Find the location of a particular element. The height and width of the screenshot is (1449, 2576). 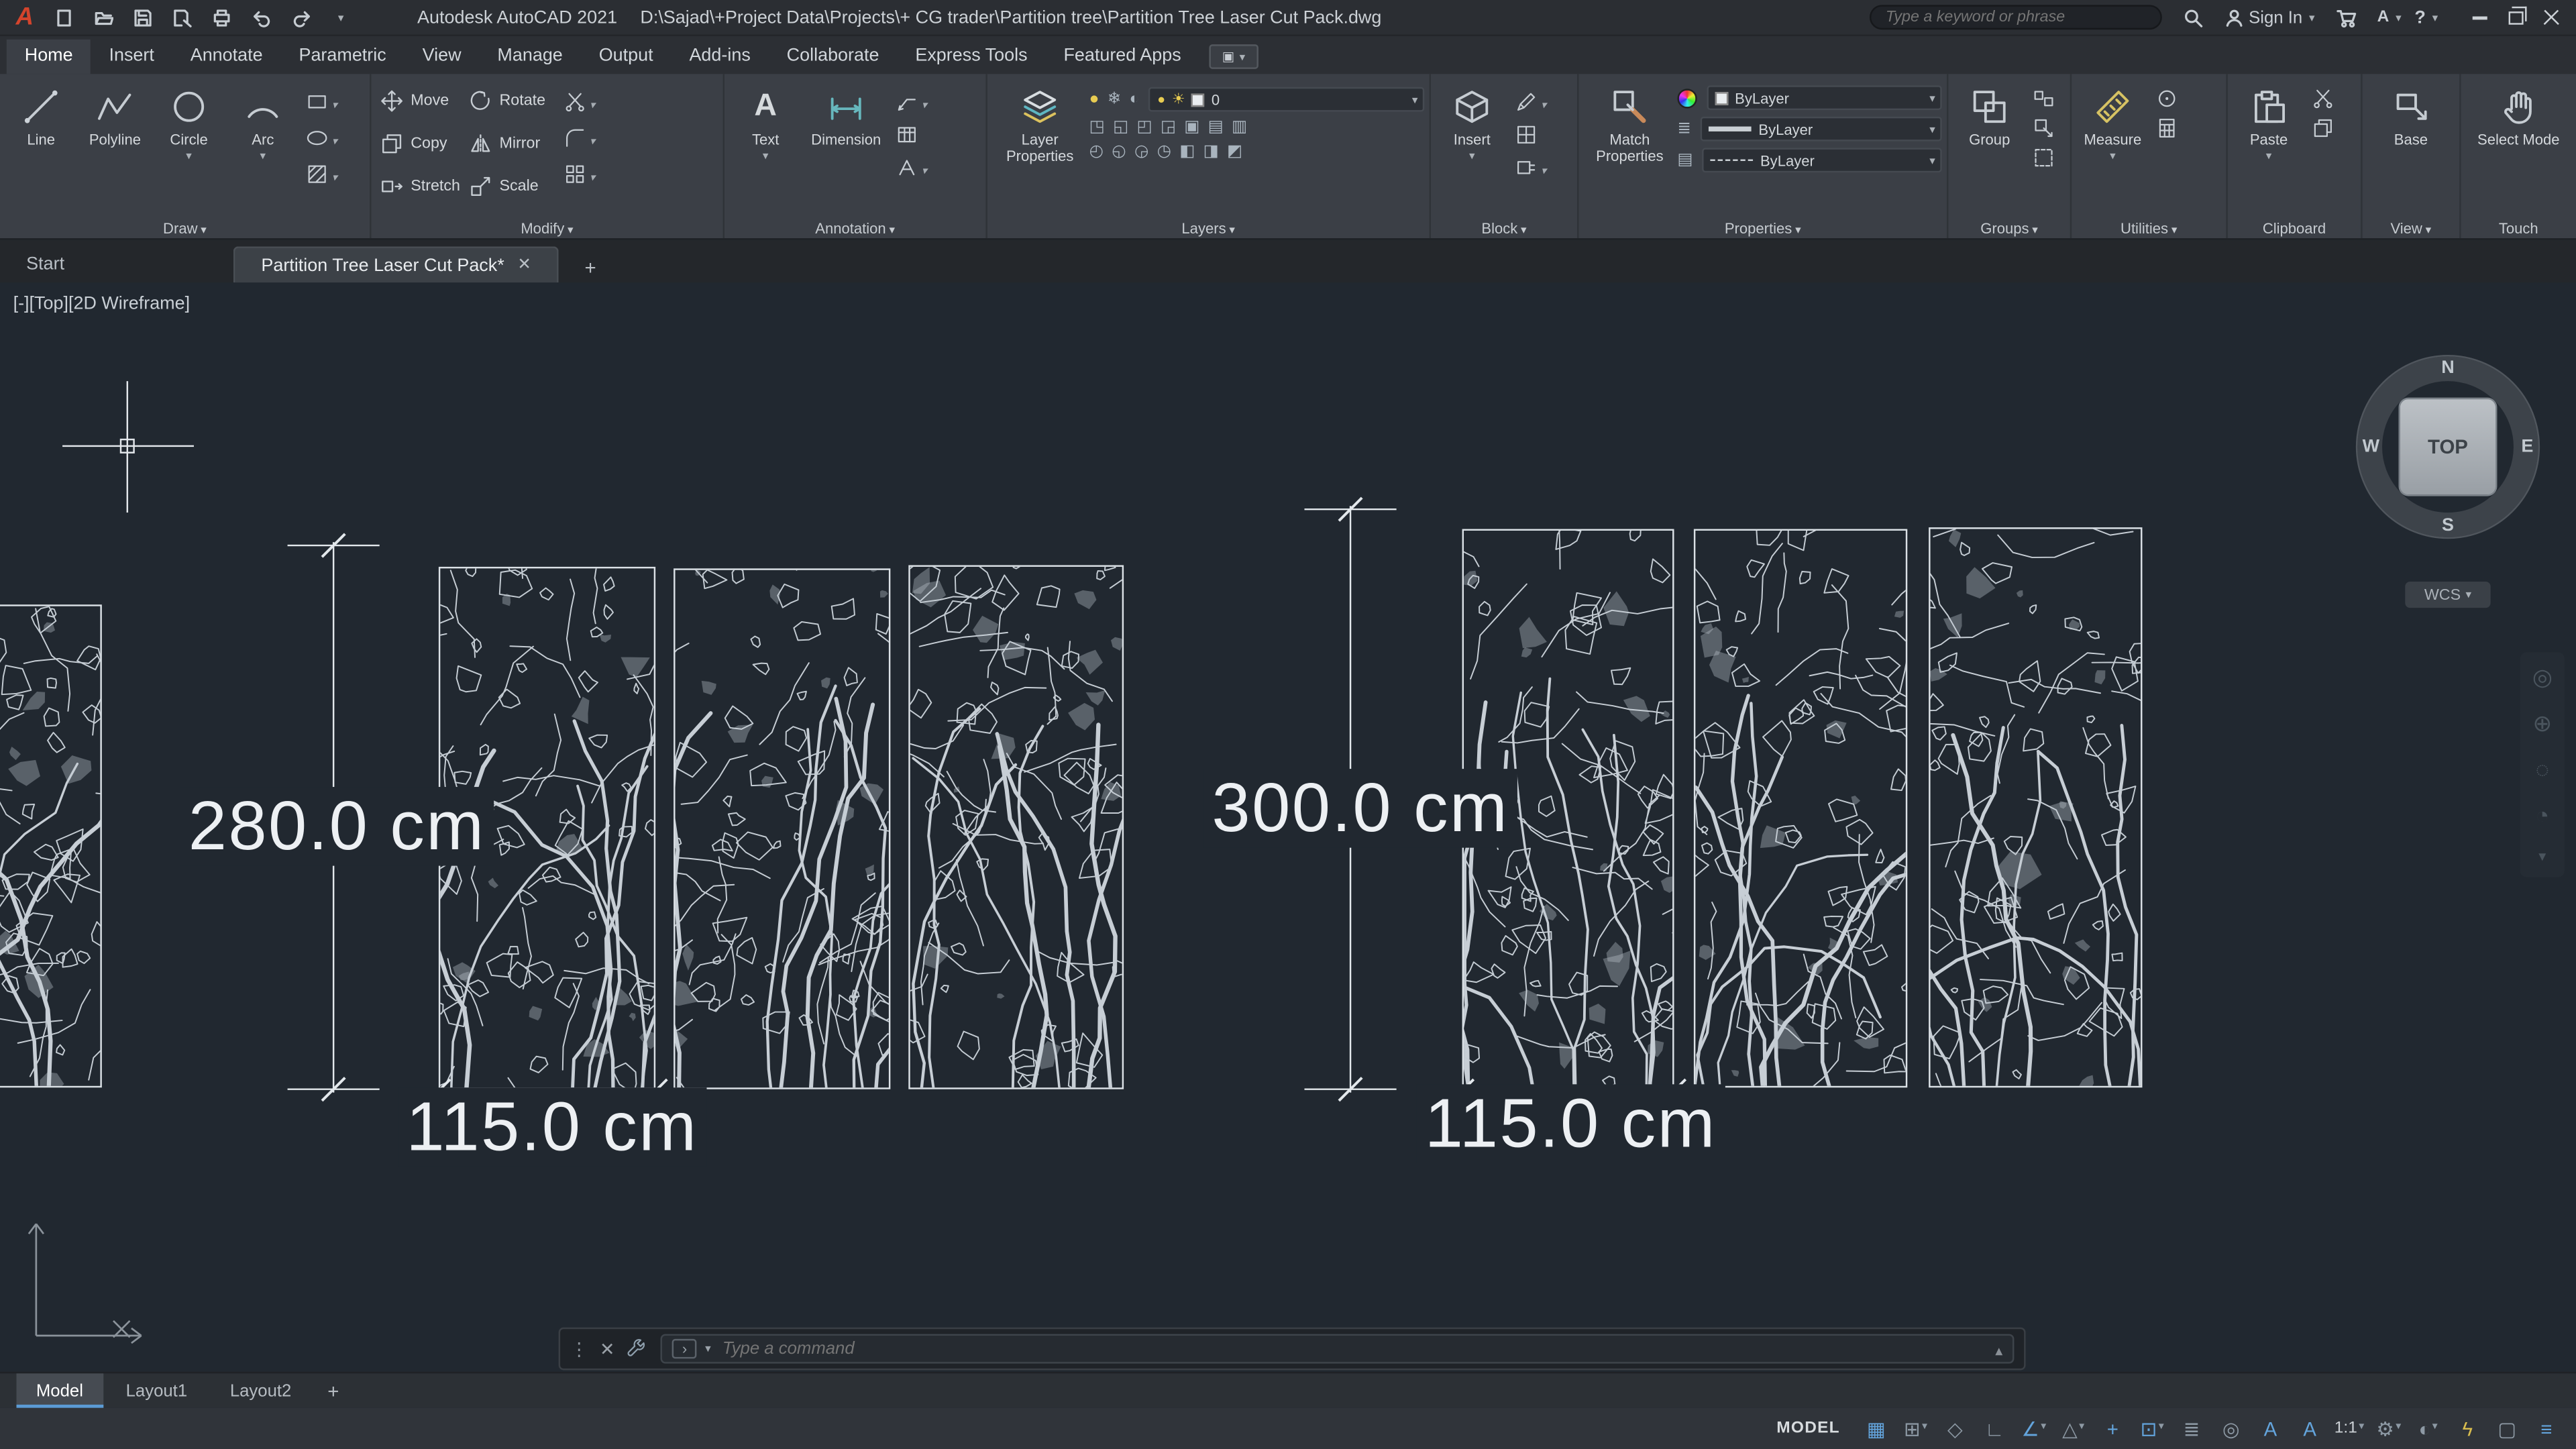

select-mode-button: Select Mode is located at coordinates (2519, 114).